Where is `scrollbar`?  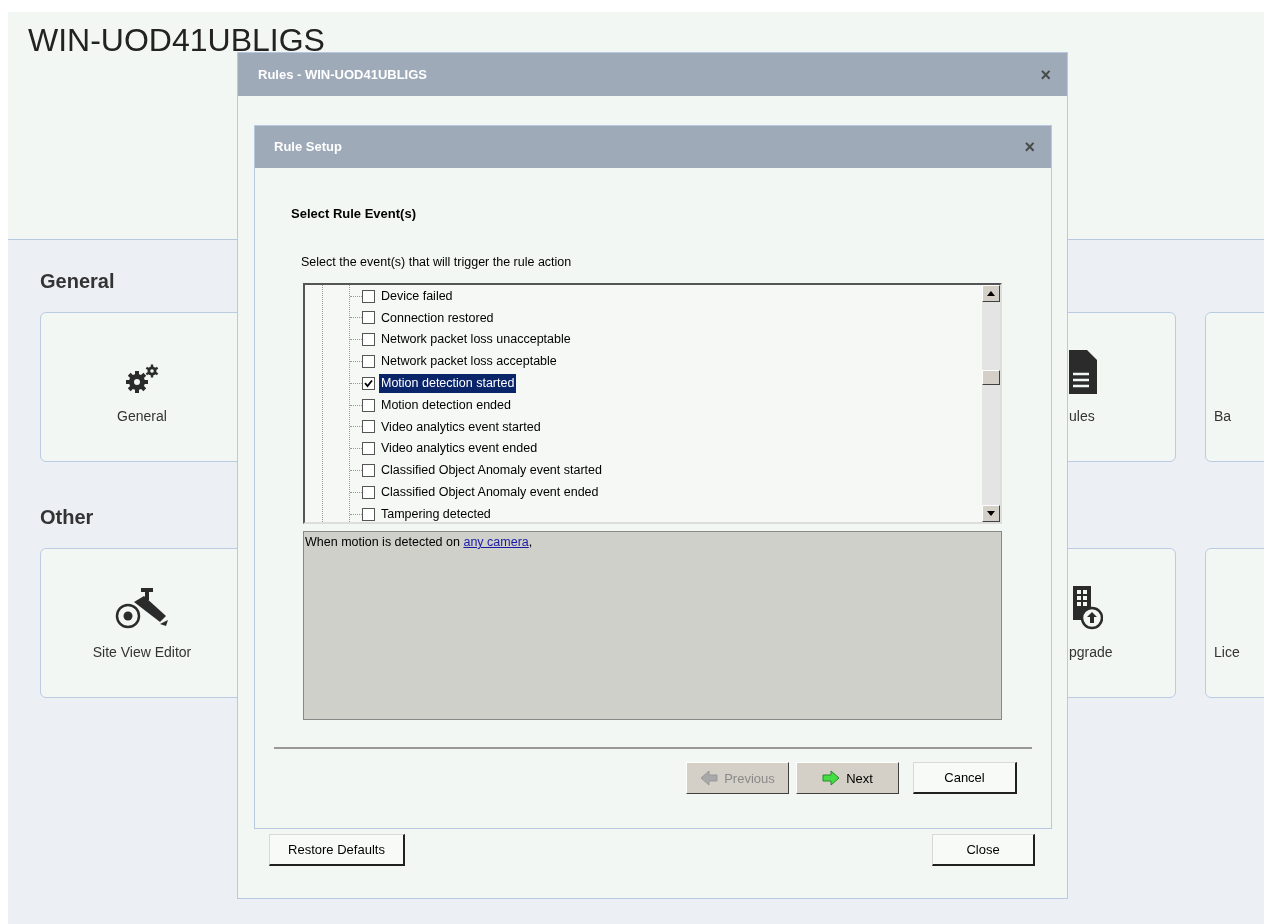 scrollbar is located at coordinates (991, 404).